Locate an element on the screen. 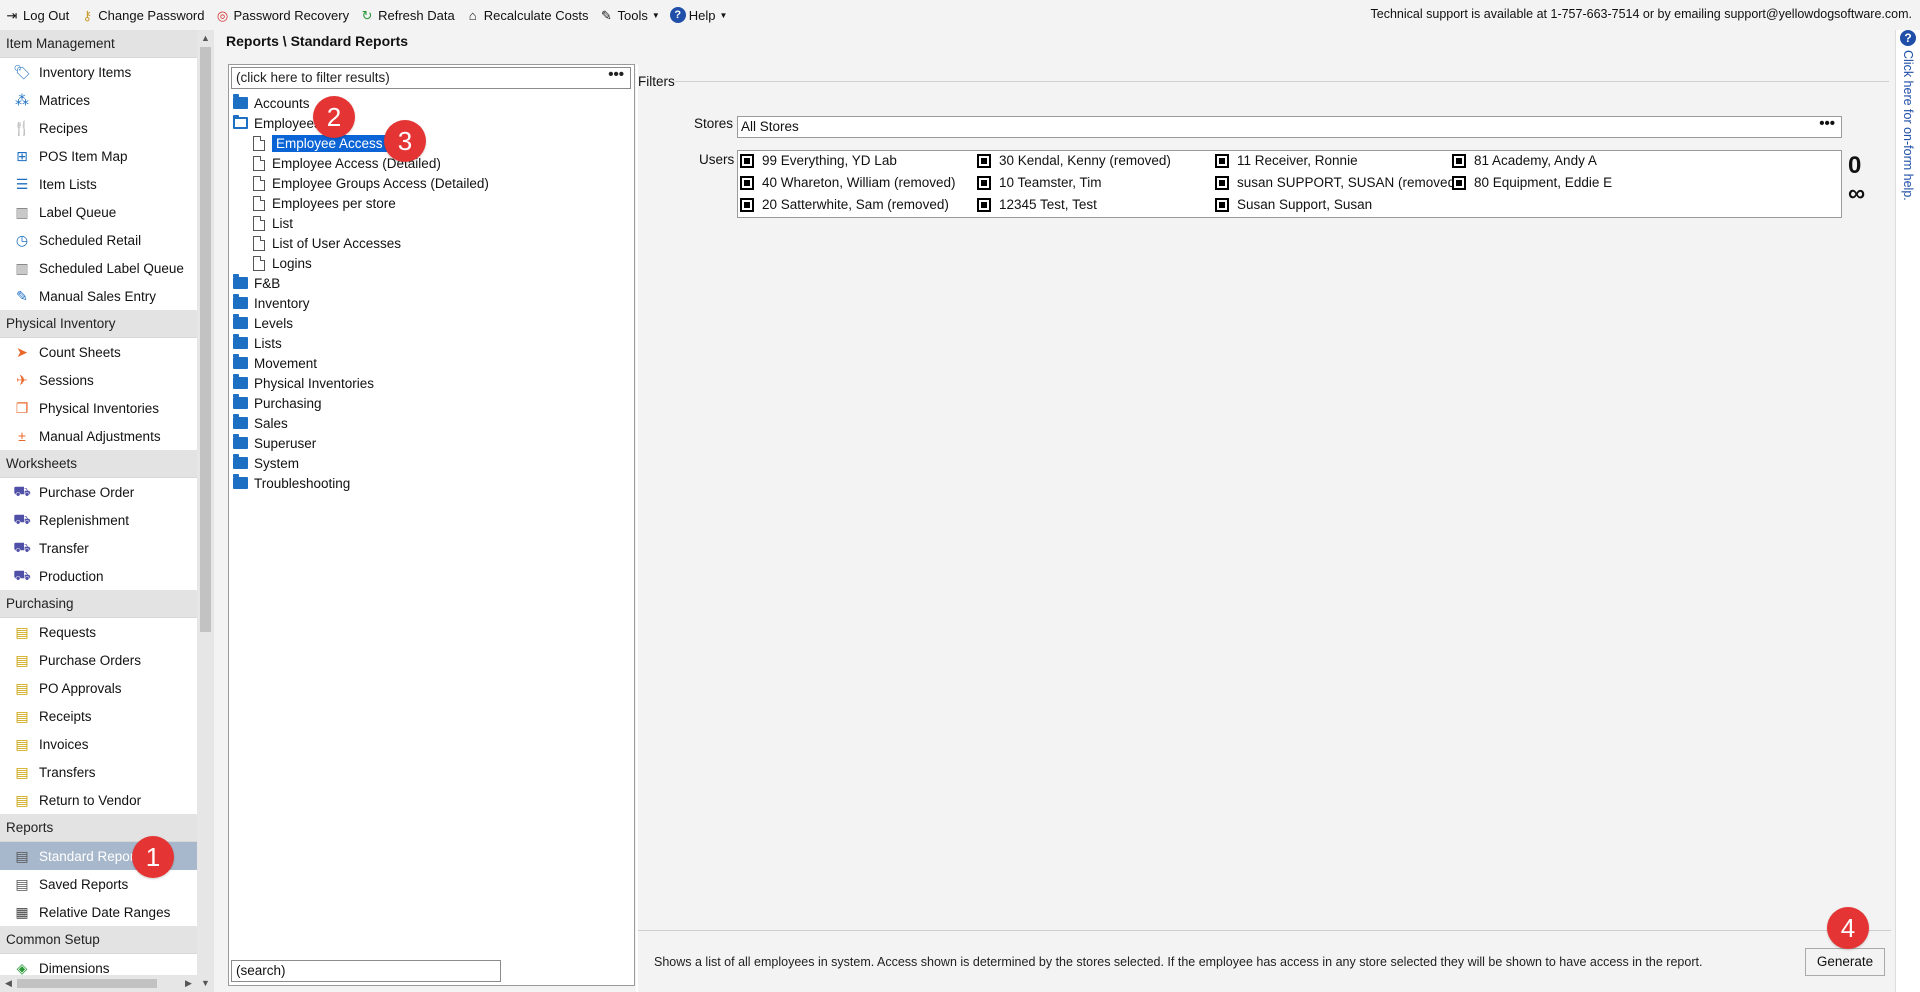 The image size is (1920, 992). sidebar-item-manual-sales-entry: ✎ Manual Sales Entry is located at coordinates (98, 296).